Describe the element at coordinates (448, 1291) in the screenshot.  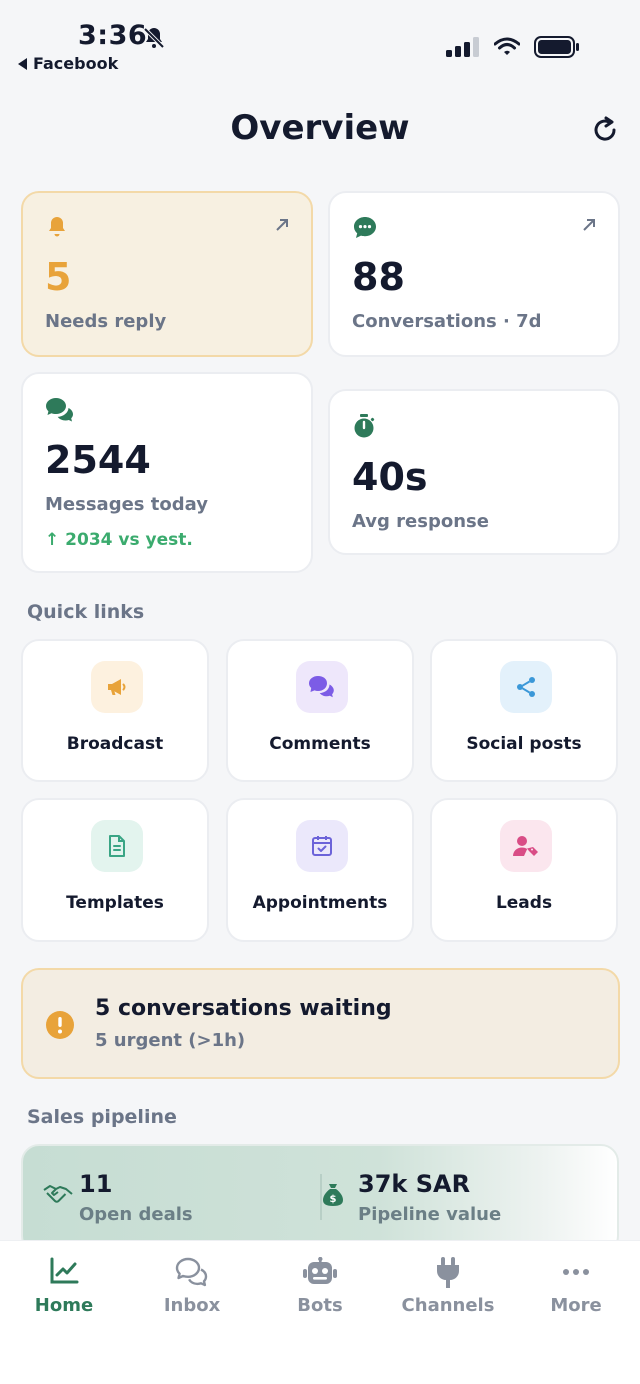
I see `tab-channels: Channels` at that location.